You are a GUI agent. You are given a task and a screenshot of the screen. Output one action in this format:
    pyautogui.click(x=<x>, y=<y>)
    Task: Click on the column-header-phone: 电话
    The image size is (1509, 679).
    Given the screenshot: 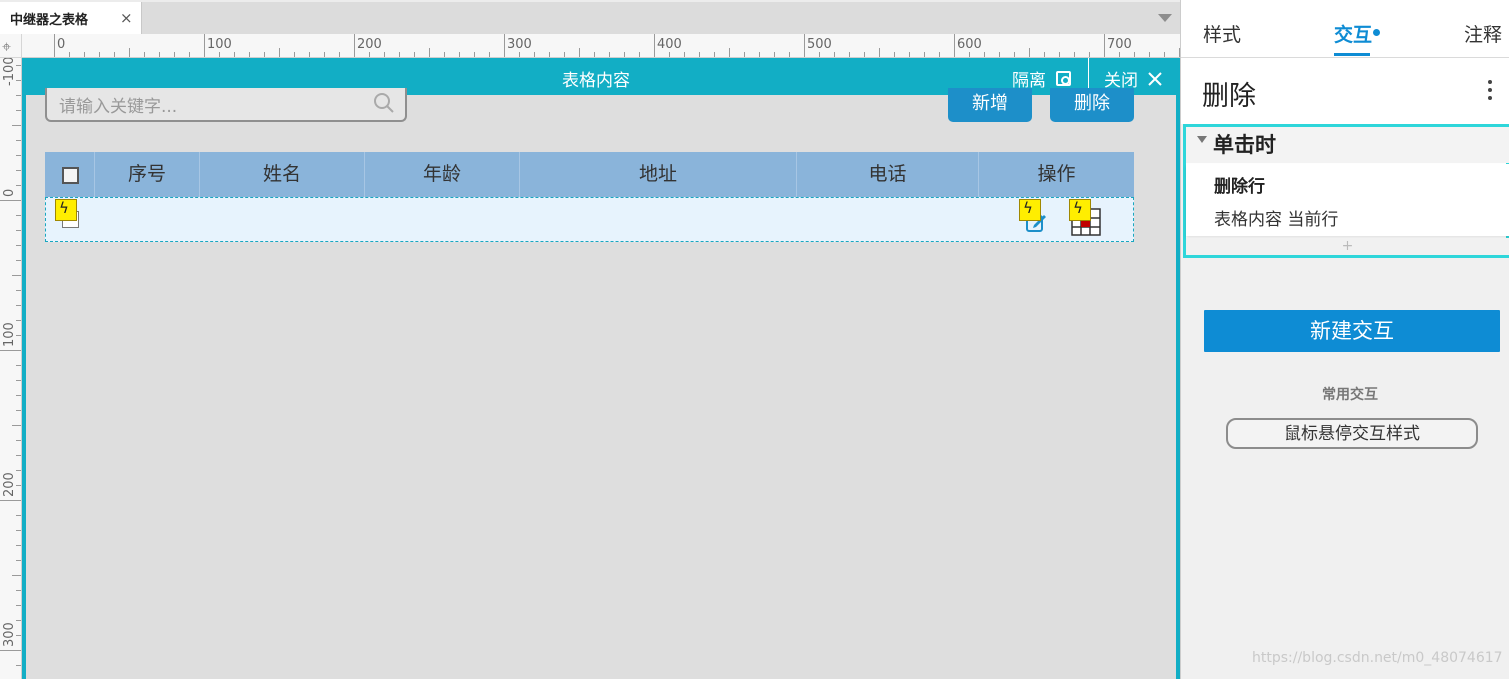 What is the action you would take?
    pyautogui.click(x=888, y=174)
    